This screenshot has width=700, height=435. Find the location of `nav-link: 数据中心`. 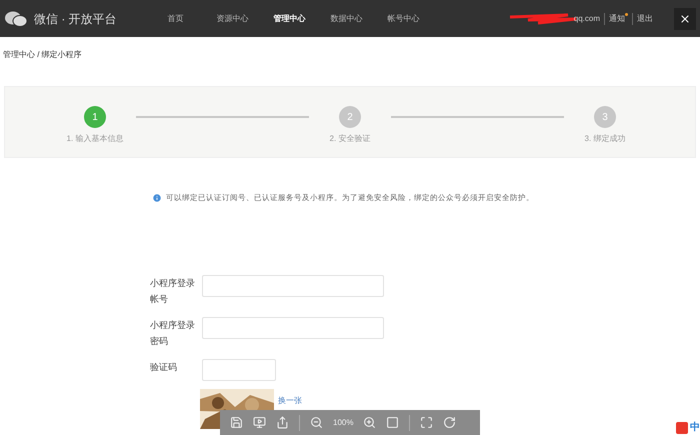

nav-link: 数据中心 is located at coordinates (346, 18).